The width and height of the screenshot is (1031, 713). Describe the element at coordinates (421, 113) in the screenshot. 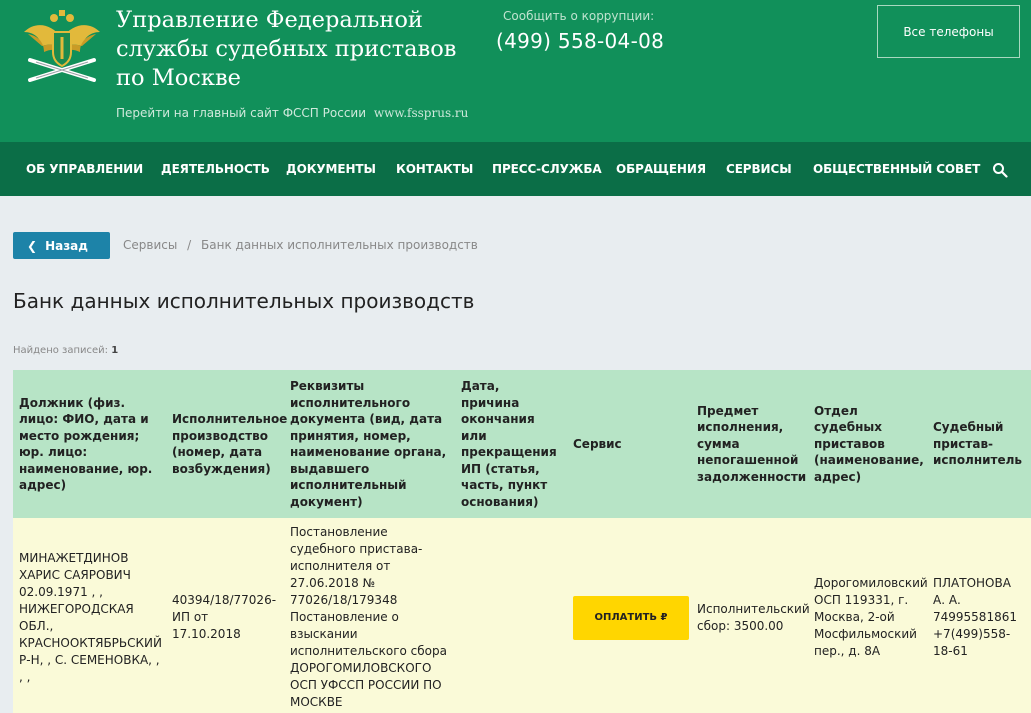

I see `main-site-url: www.fssprus.ru` at that location.